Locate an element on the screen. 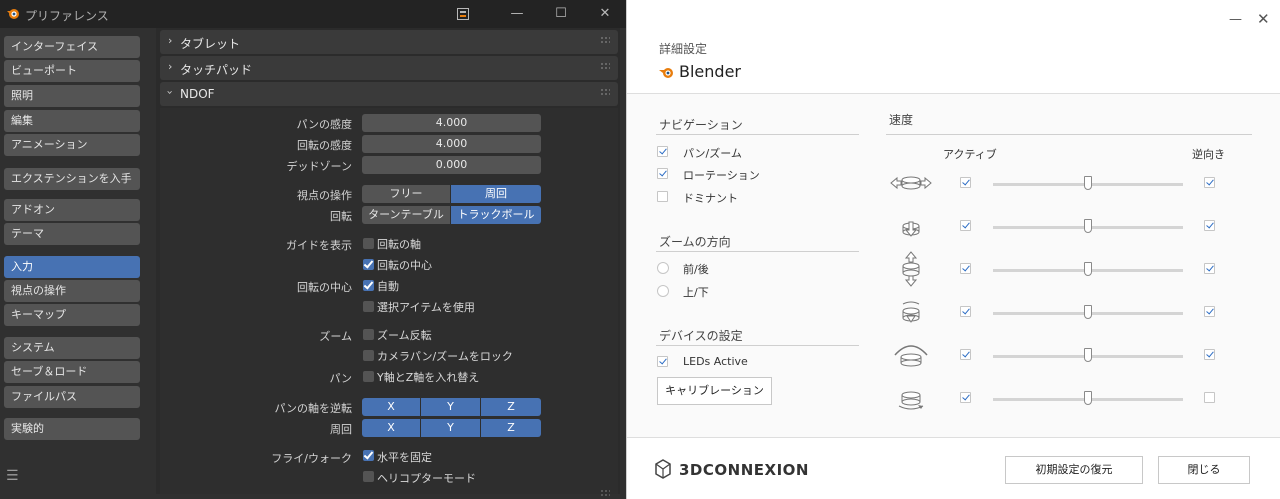 The image size is (1280, 499). invert-orbit-y: Y is located at coordinates (450, 428).